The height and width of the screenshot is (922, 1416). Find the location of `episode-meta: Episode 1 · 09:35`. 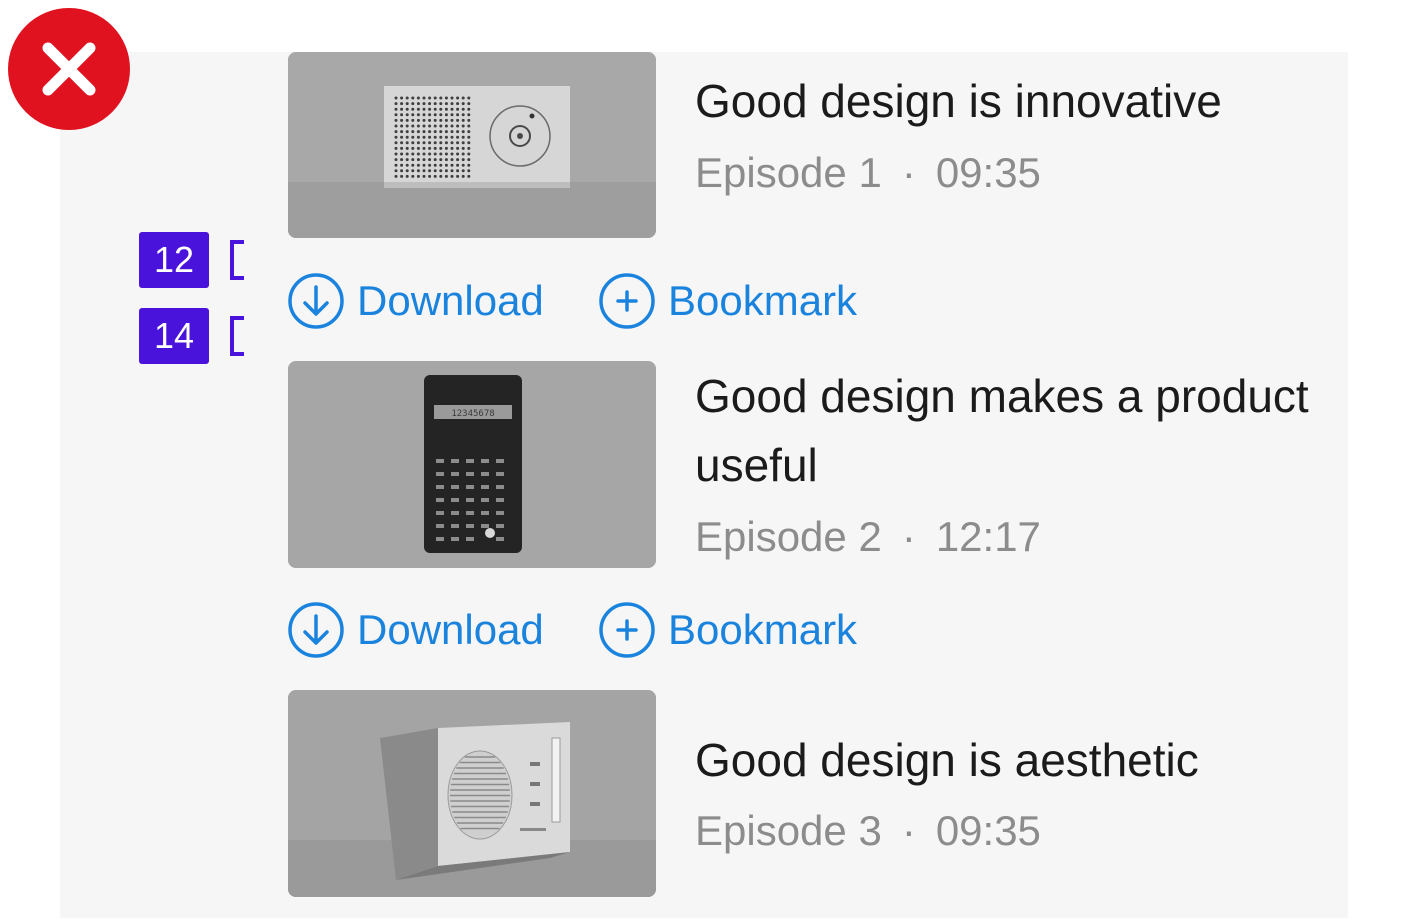

episode-meta: Episode 1 · 09:35 is located at coordinates (868, 173).